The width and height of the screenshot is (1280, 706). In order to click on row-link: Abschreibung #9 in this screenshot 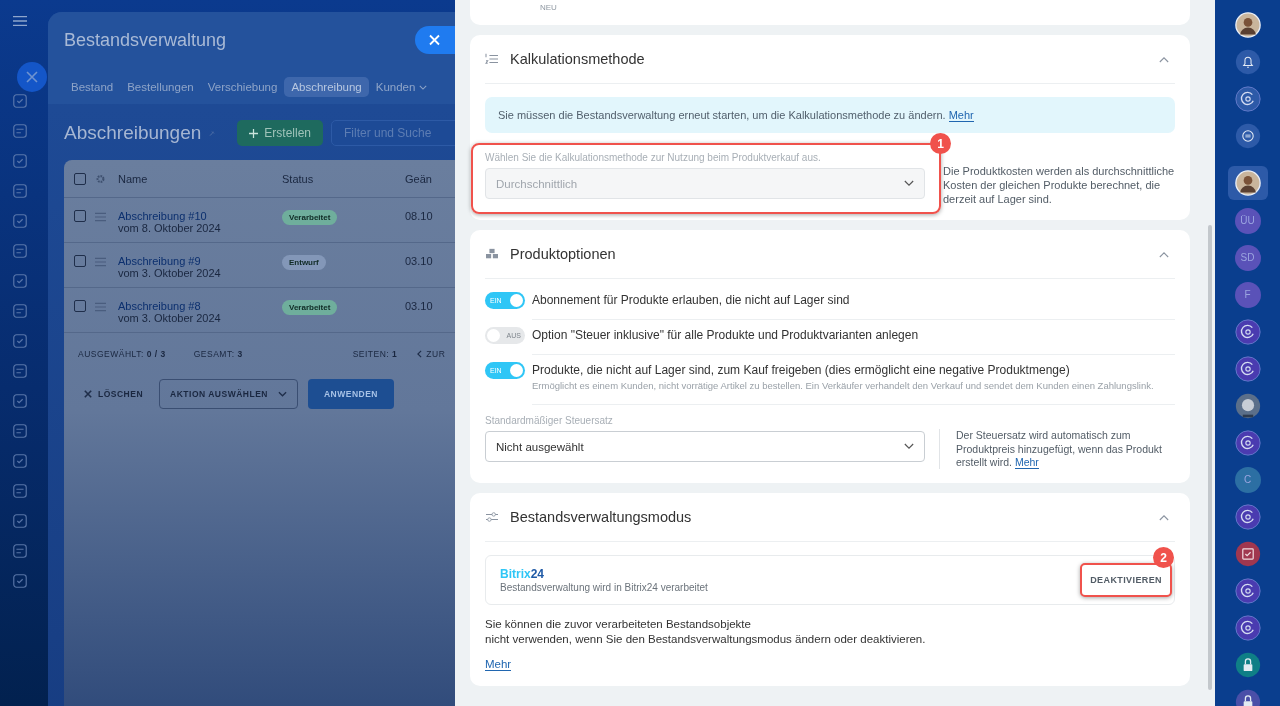, I will do `click(200, 261)`.